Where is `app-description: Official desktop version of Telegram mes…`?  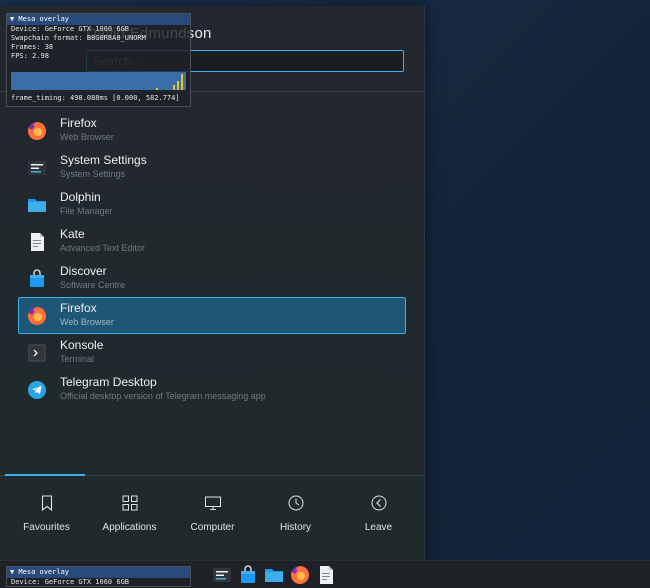
app-description: Official desktop version of Telegram mes… is located at coordinates (163, 396).